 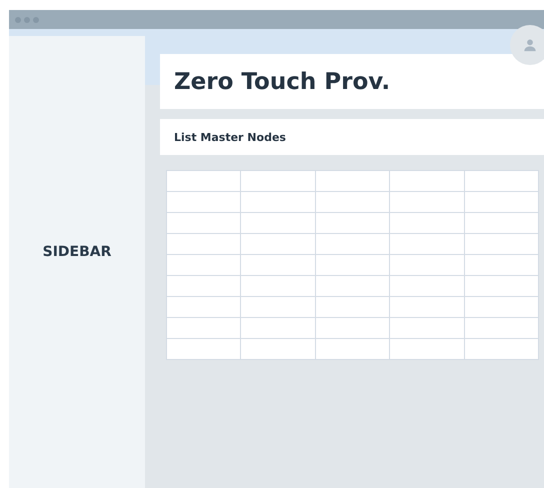 What do you see at coordinates (77, 252) in the screenshot?
I see `sidebar-label: SIDEBAR` at bounding box center [77, 252].